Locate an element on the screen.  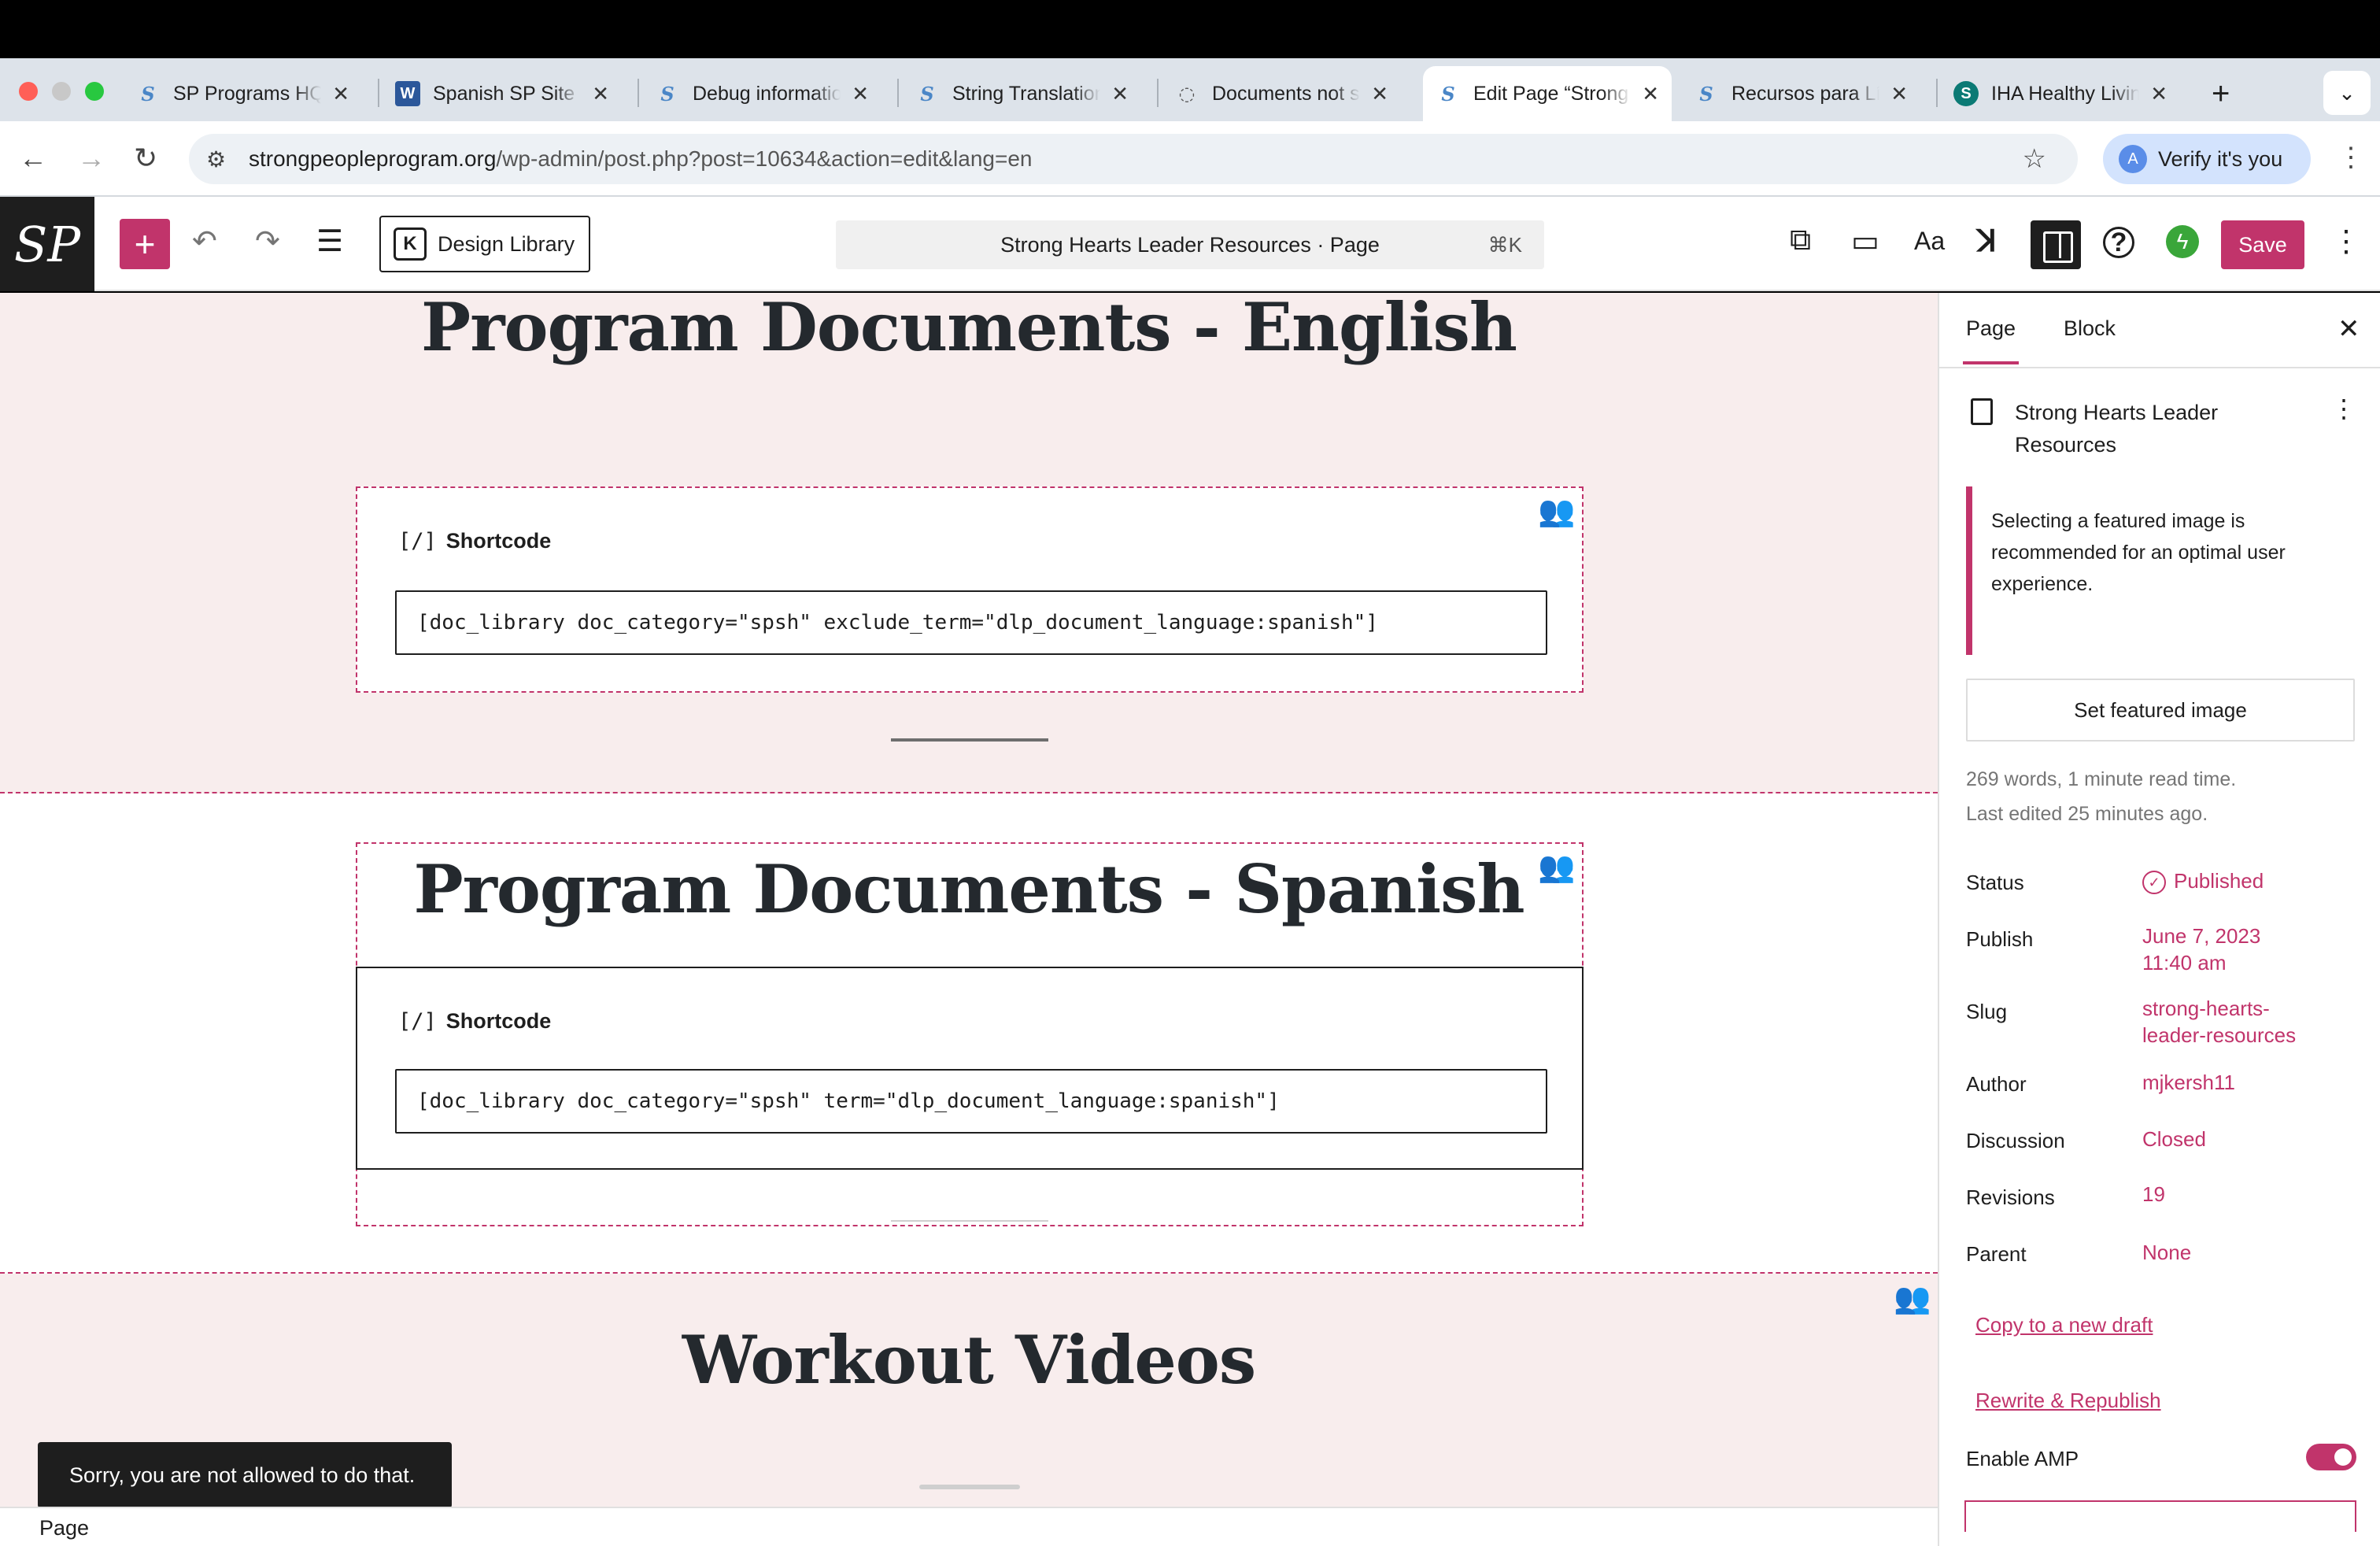
browser-tab: S Debug information ✕ is located at coordinates (761, 94).